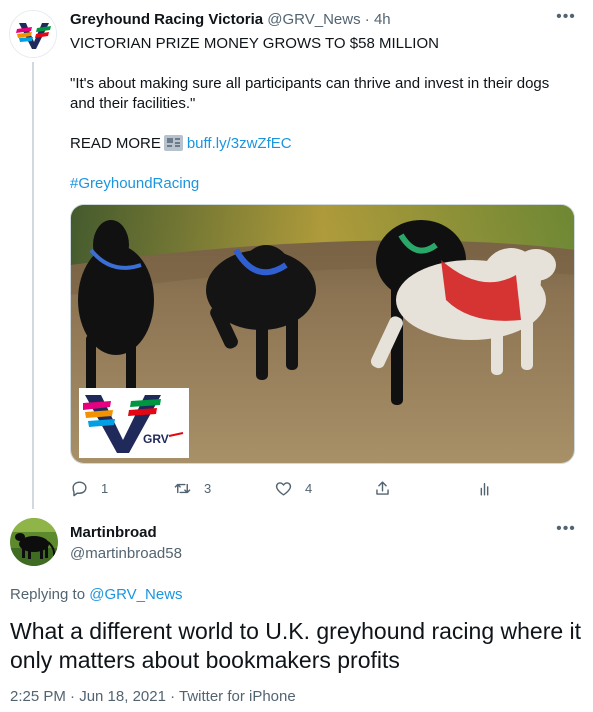 The height and width of the screenshot is (712, 593). What do you see at coordinates (79, 488) in the screenshot?
I see `reply-icon` at bounding box center [79, 488].